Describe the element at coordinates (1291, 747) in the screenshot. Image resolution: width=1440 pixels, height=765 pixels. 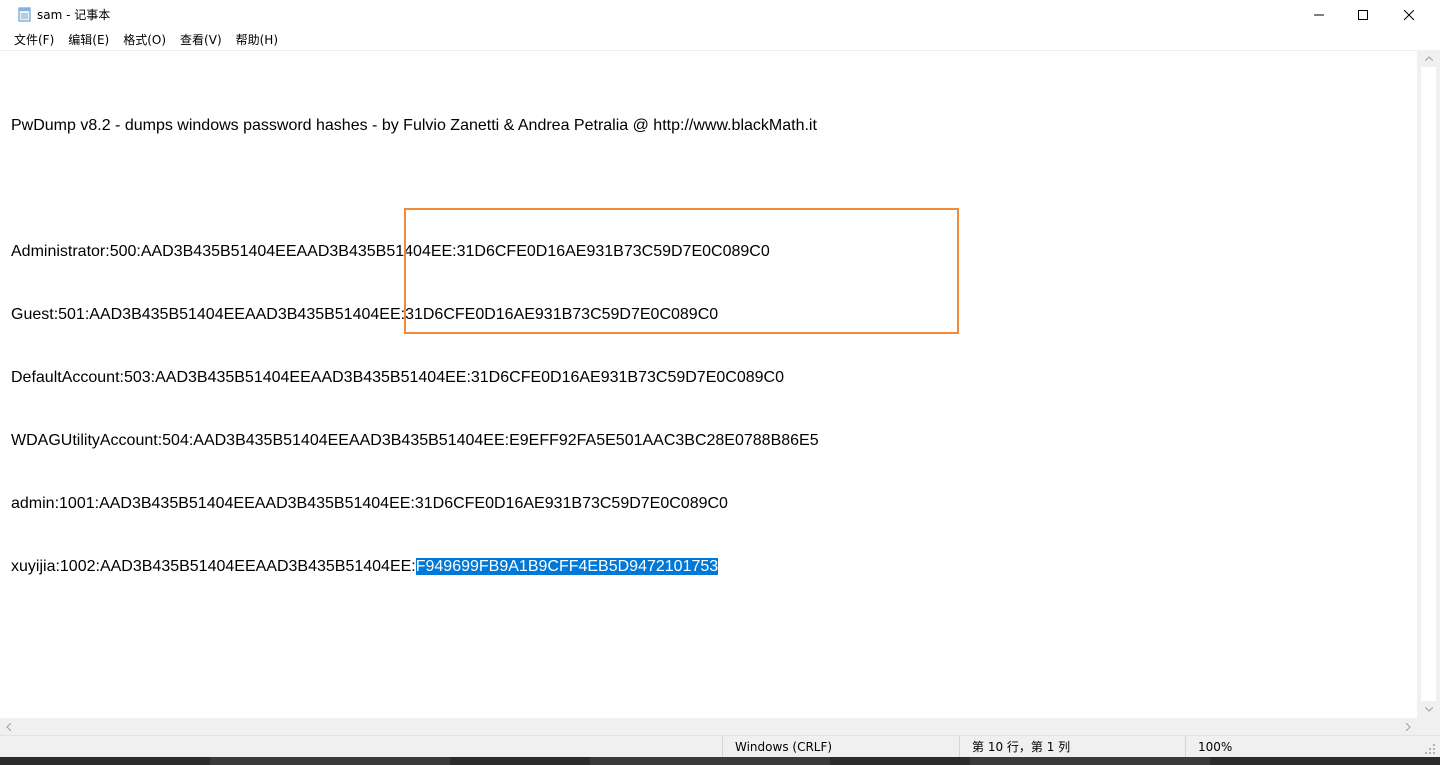
I see `status-zoom: 100%` at that location.